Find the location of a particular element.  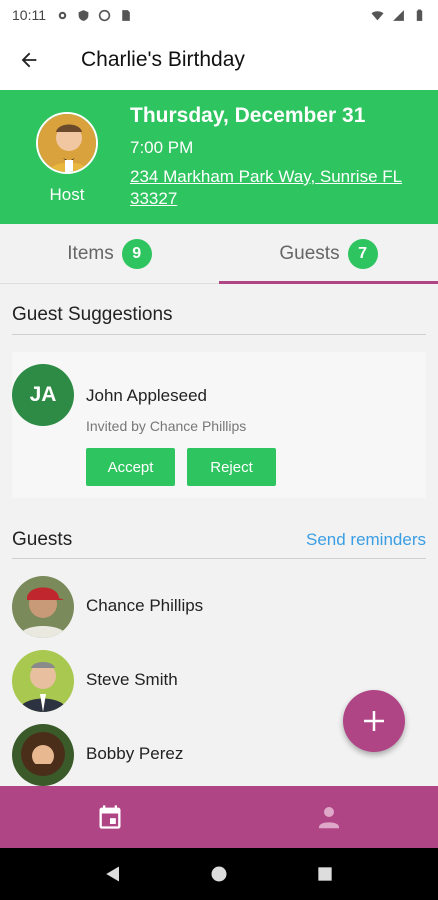

sync-icon is located at coordinates (104, 15).